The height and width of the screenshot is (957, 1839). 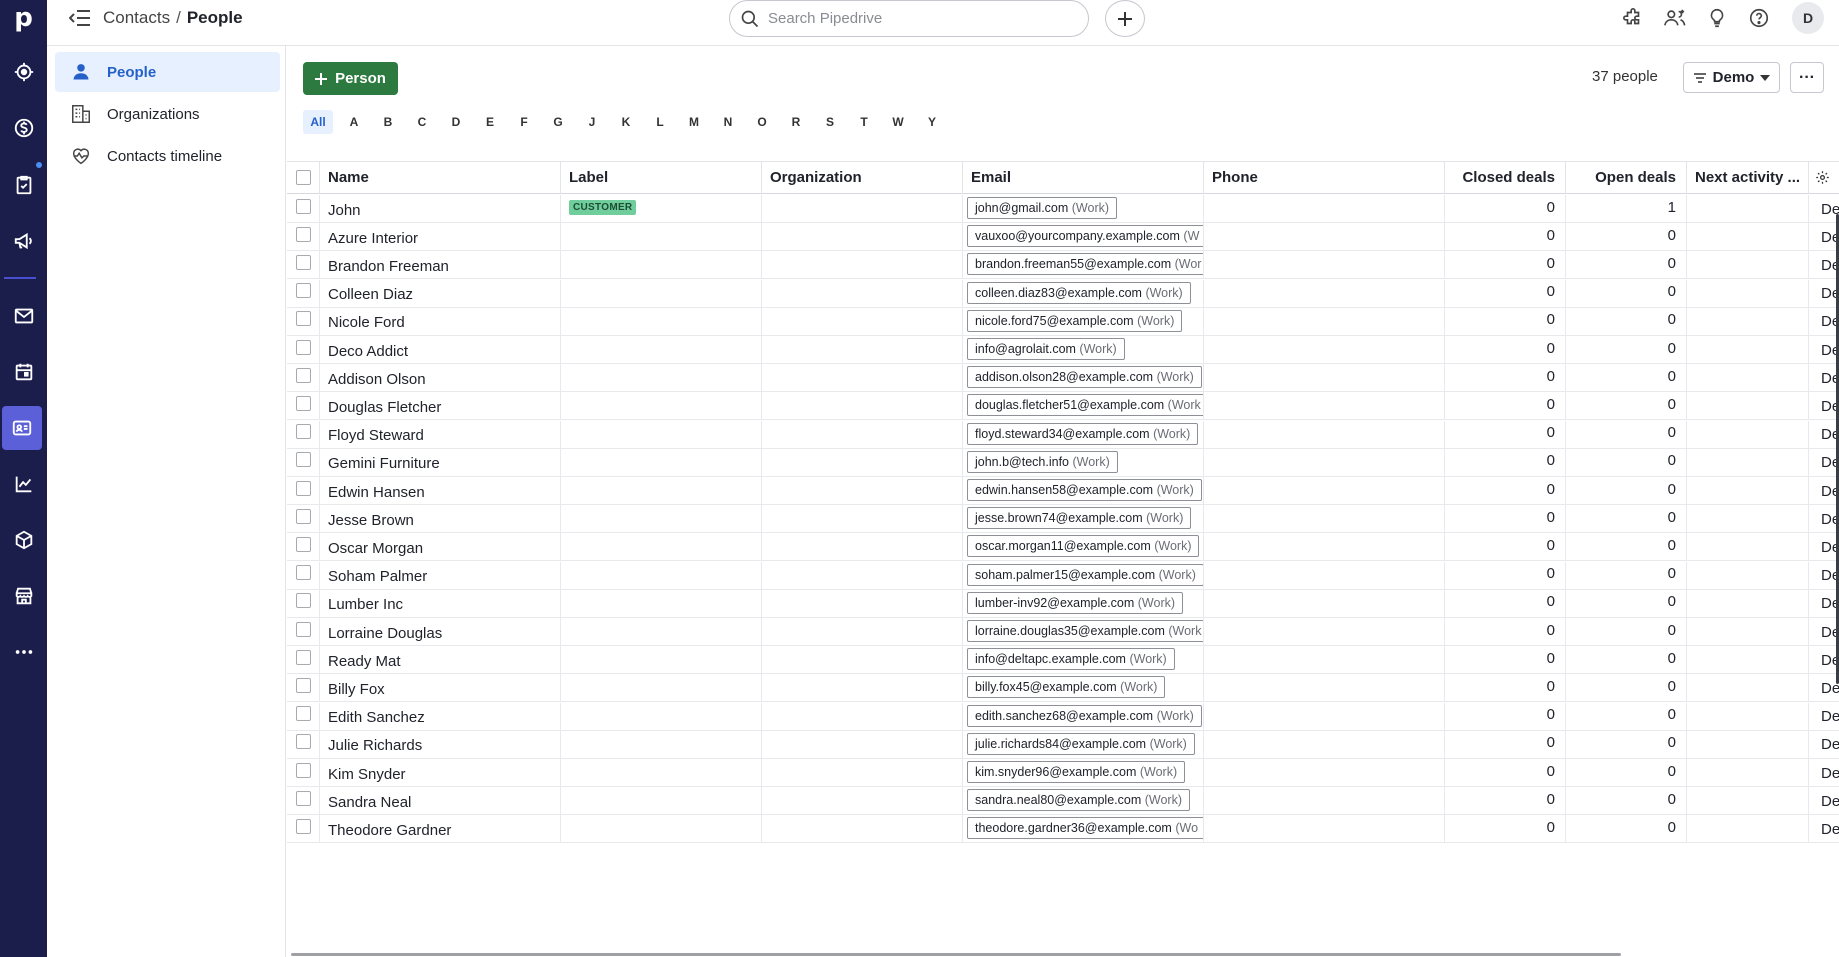 I want to click on email-cell: nicole.ford75@example.com (Work), so click(x=1083, y=321).